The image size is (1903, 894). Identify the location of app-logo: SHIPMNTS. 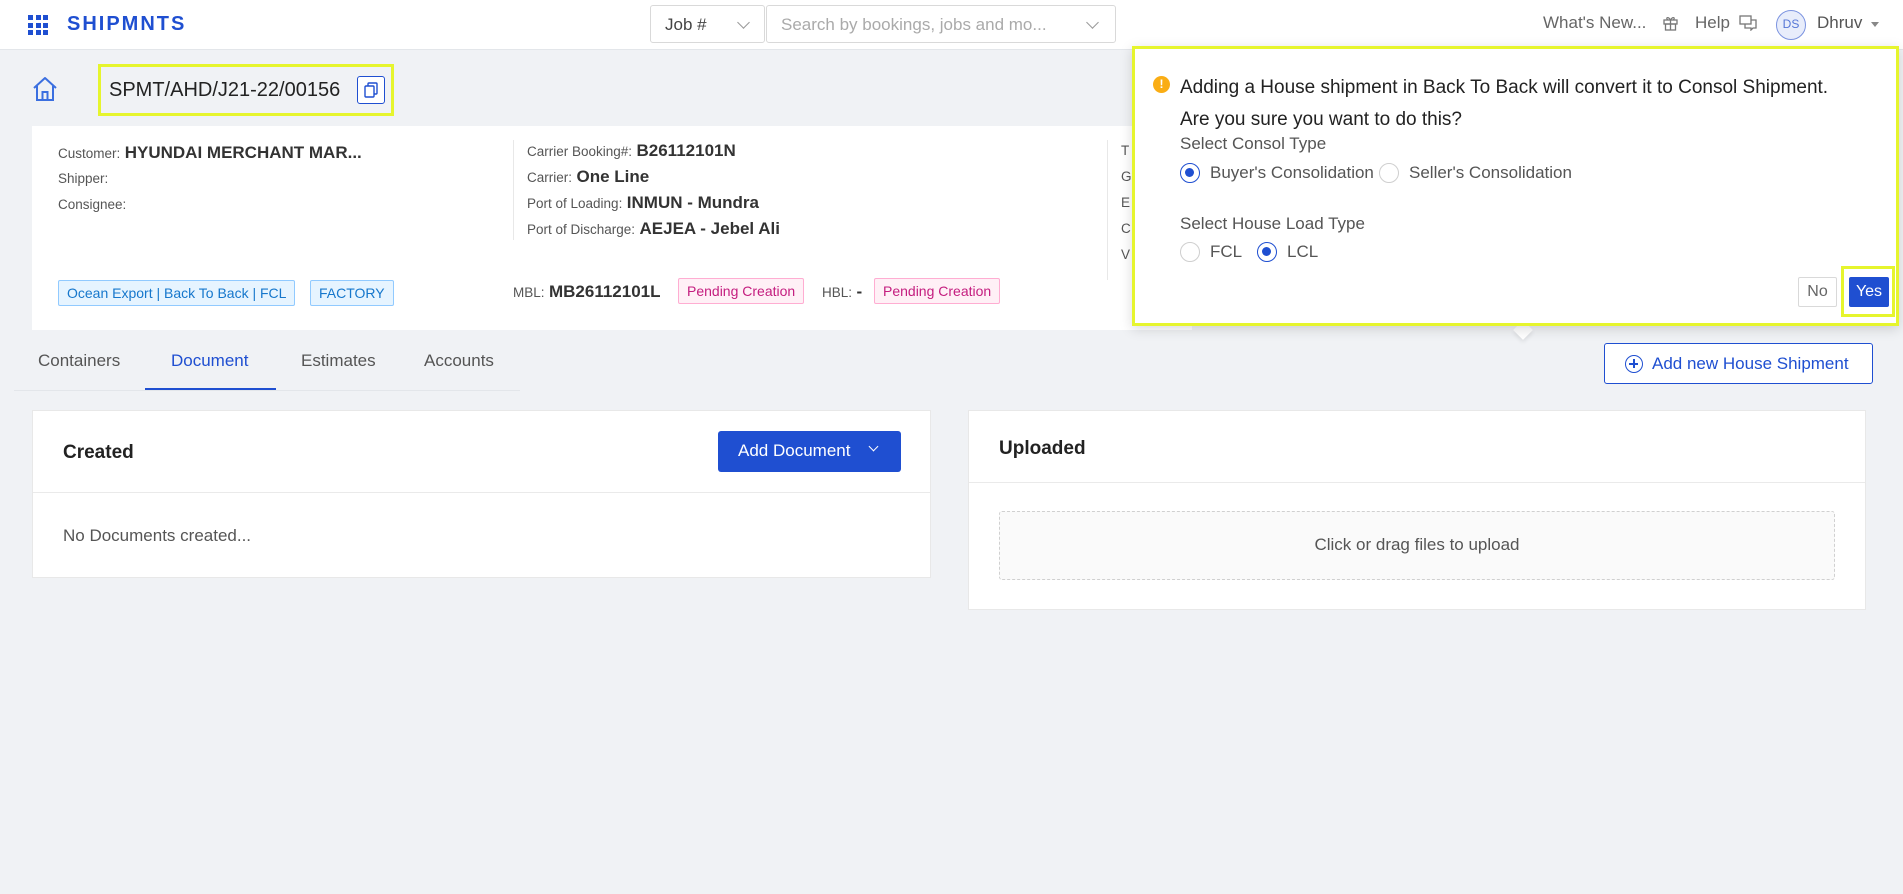
(126, 24).